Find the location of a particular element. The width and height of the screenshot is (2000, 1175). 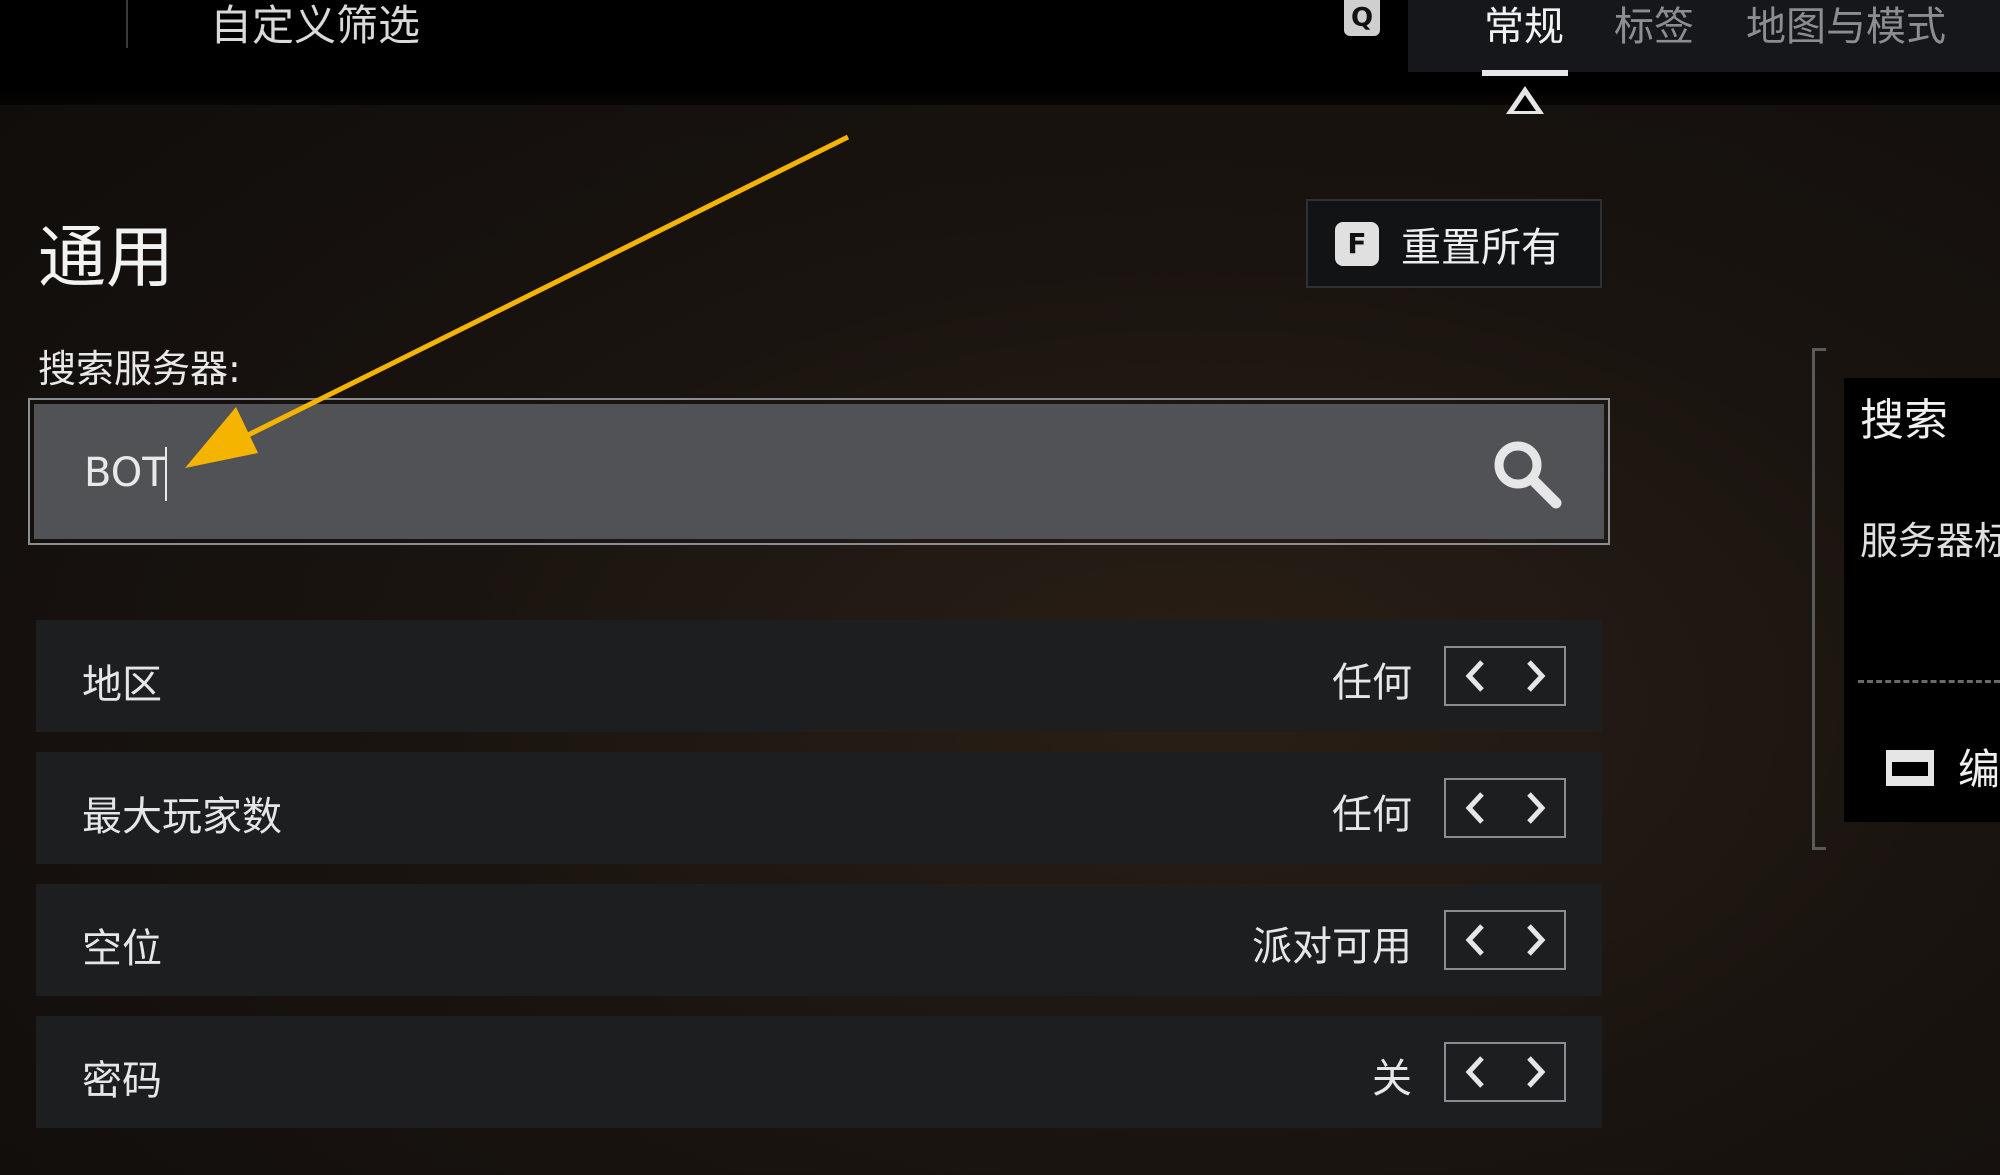

search-input-field: BOT is located at coordinates (819, 471).